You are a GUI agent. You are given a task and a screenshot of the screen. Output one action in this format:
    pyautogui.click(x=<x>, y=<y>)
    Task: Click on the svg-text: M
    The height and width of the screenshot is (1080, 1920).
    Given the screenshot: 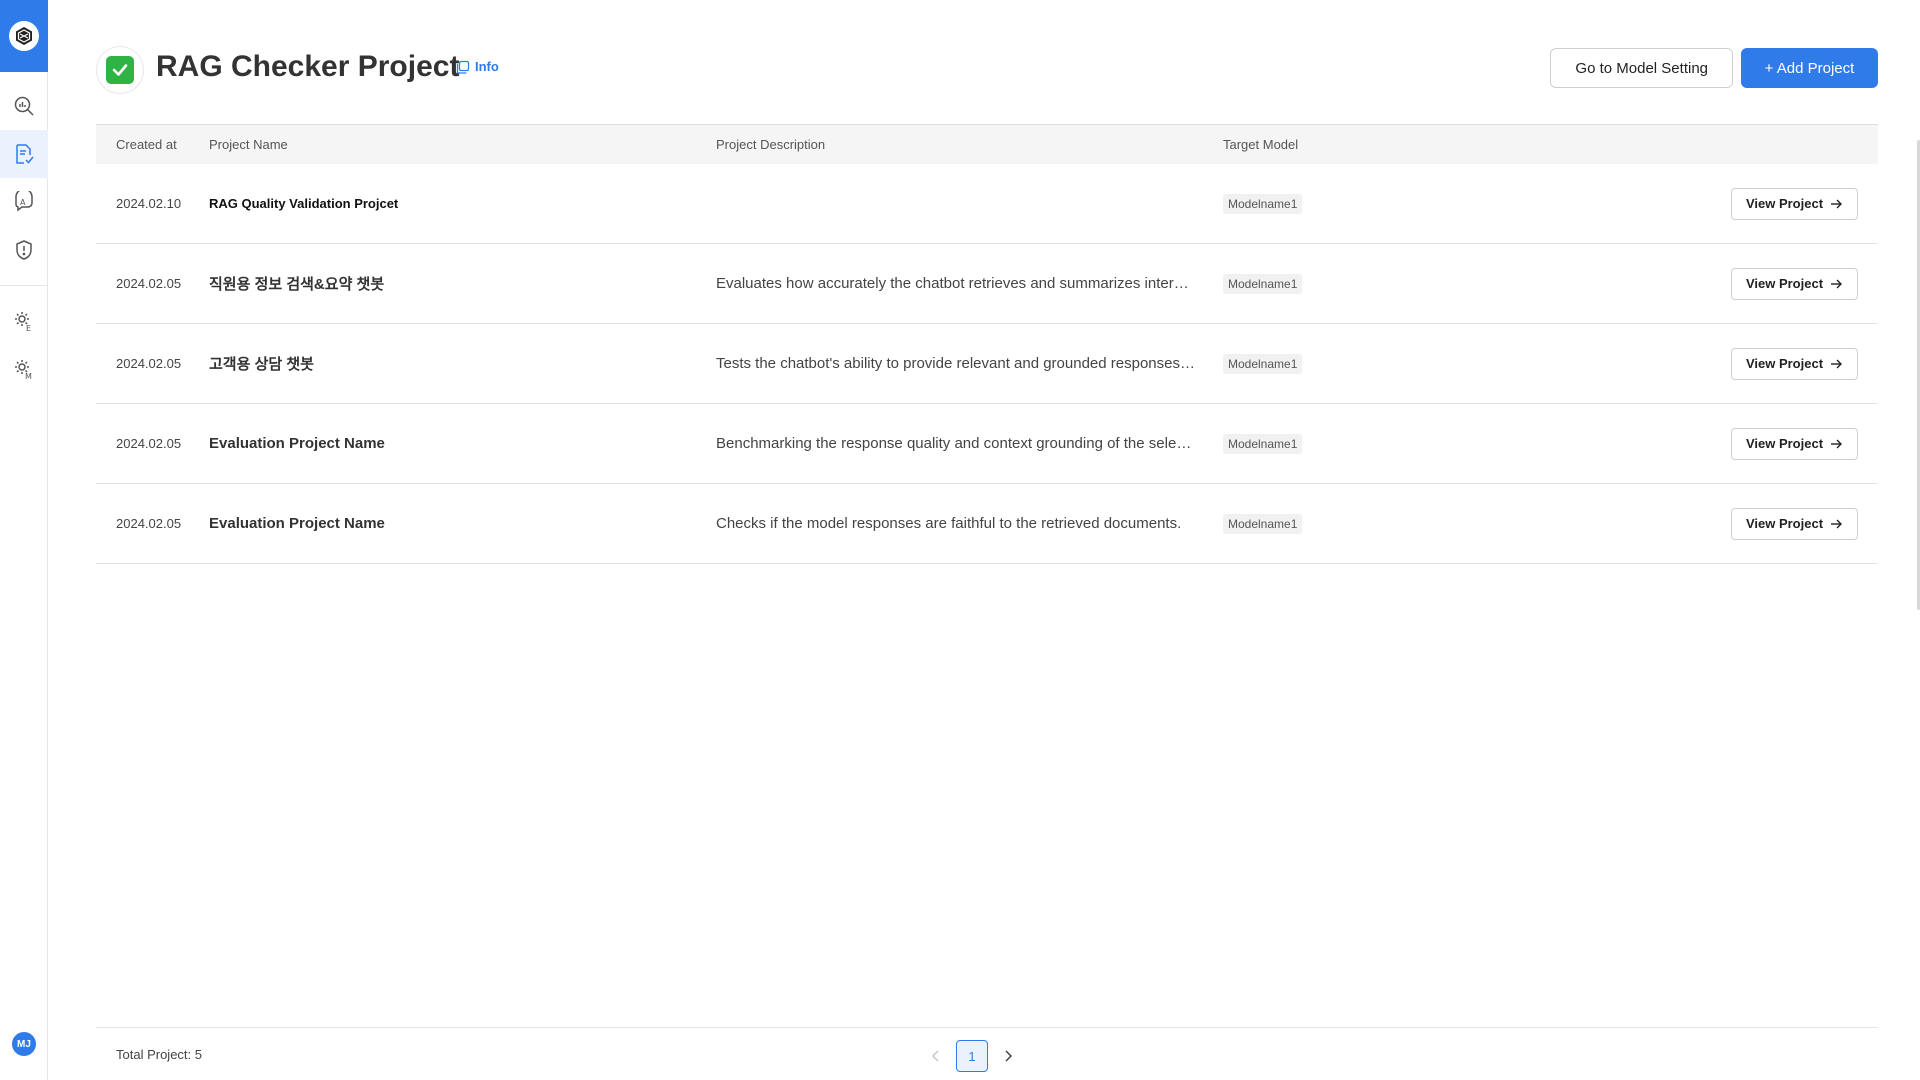 What is the action you would take?
    pyautogui.click(x=28, y=376)
    